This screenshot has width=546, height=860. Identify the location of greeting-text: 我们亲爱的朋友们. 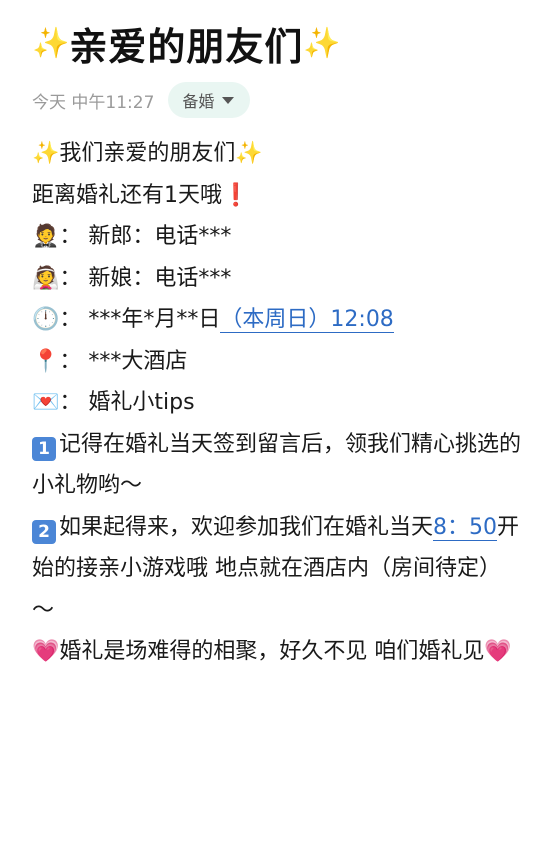
(147, 153).